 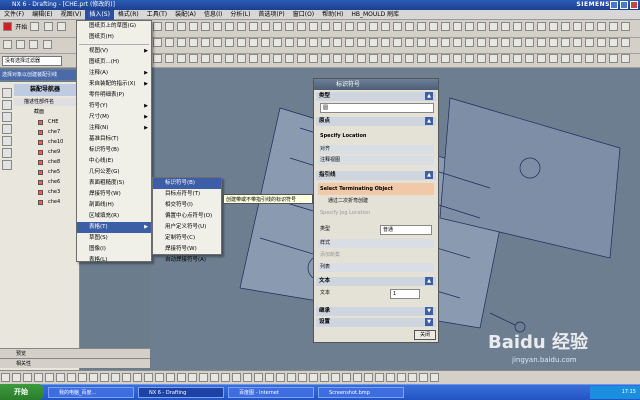 What do you see at coordinates (7, 105) in the screenshot?
I see `constraint-nav-tab-icon` at bounding box center [7, 105].